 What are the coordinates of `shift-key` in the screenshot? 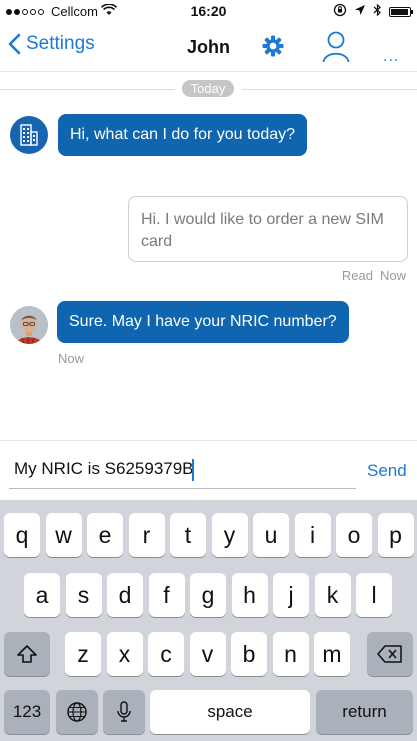 It's located at (27, 654).